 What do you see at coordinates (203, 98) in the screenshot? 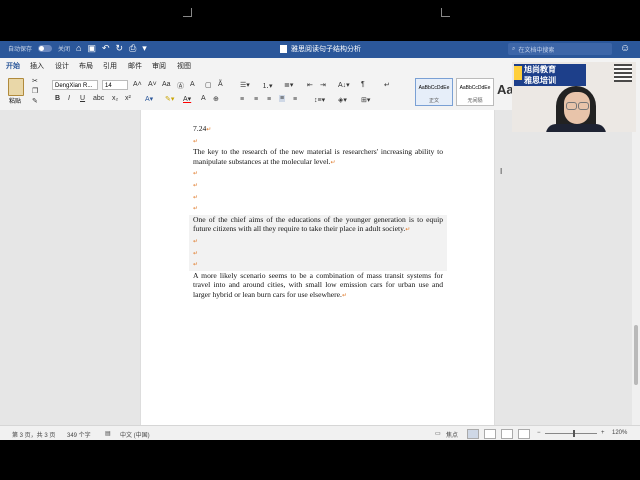
I see `char-shading-icon: A` at bounding box center [203, 98].